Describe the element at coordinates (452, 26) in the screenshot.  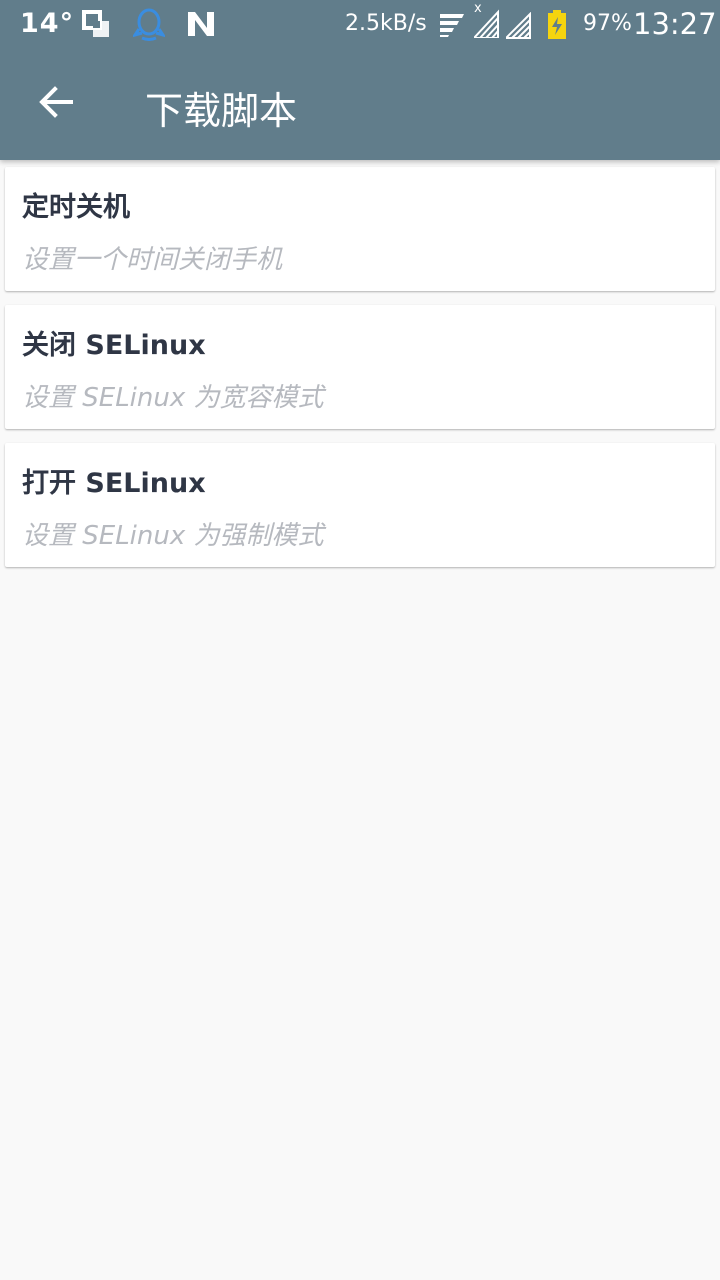
I see `wifi-icon` at that location.